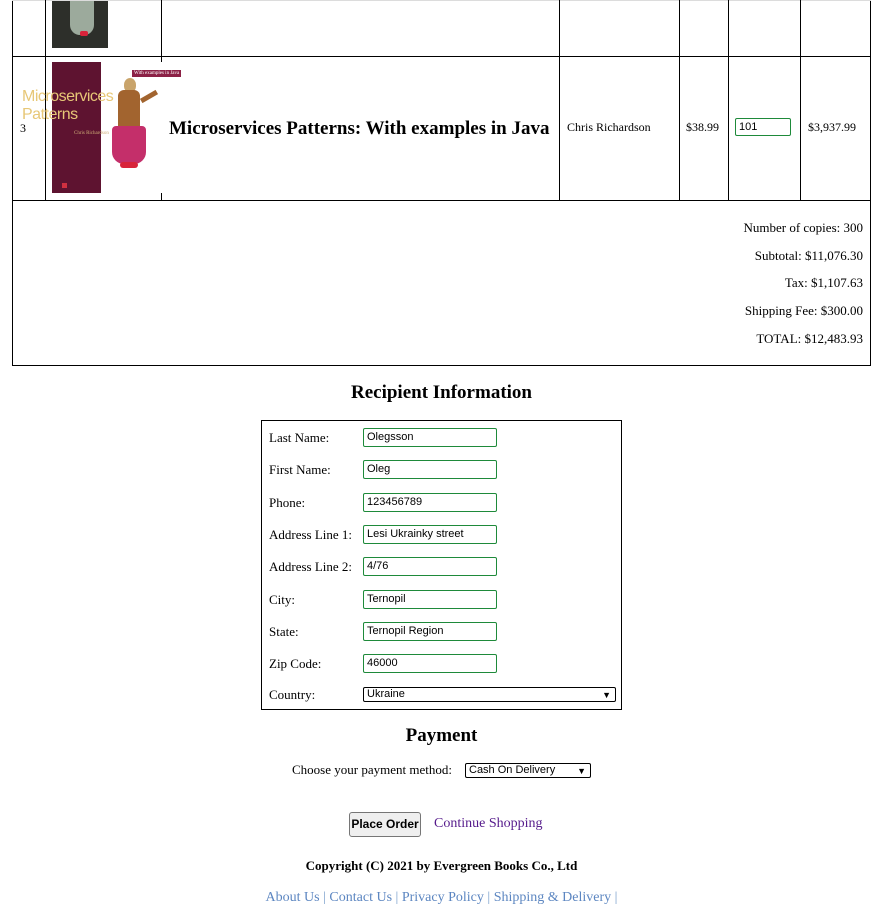  I want to click on shipping-fee-value: Shipping Fee: $300.00, so click(803, 310).